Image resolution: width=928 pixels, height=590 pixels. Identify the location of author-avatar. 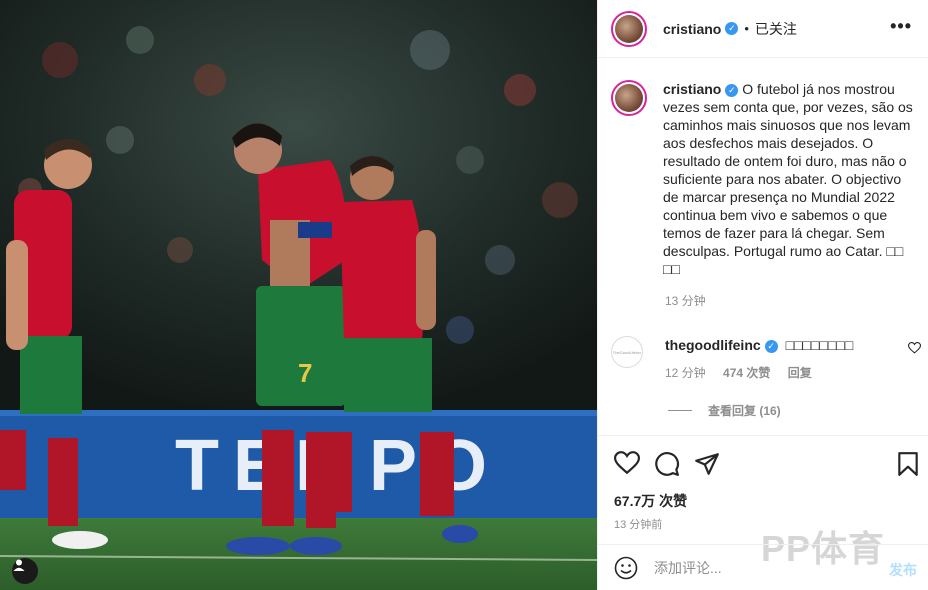
(629, 28).